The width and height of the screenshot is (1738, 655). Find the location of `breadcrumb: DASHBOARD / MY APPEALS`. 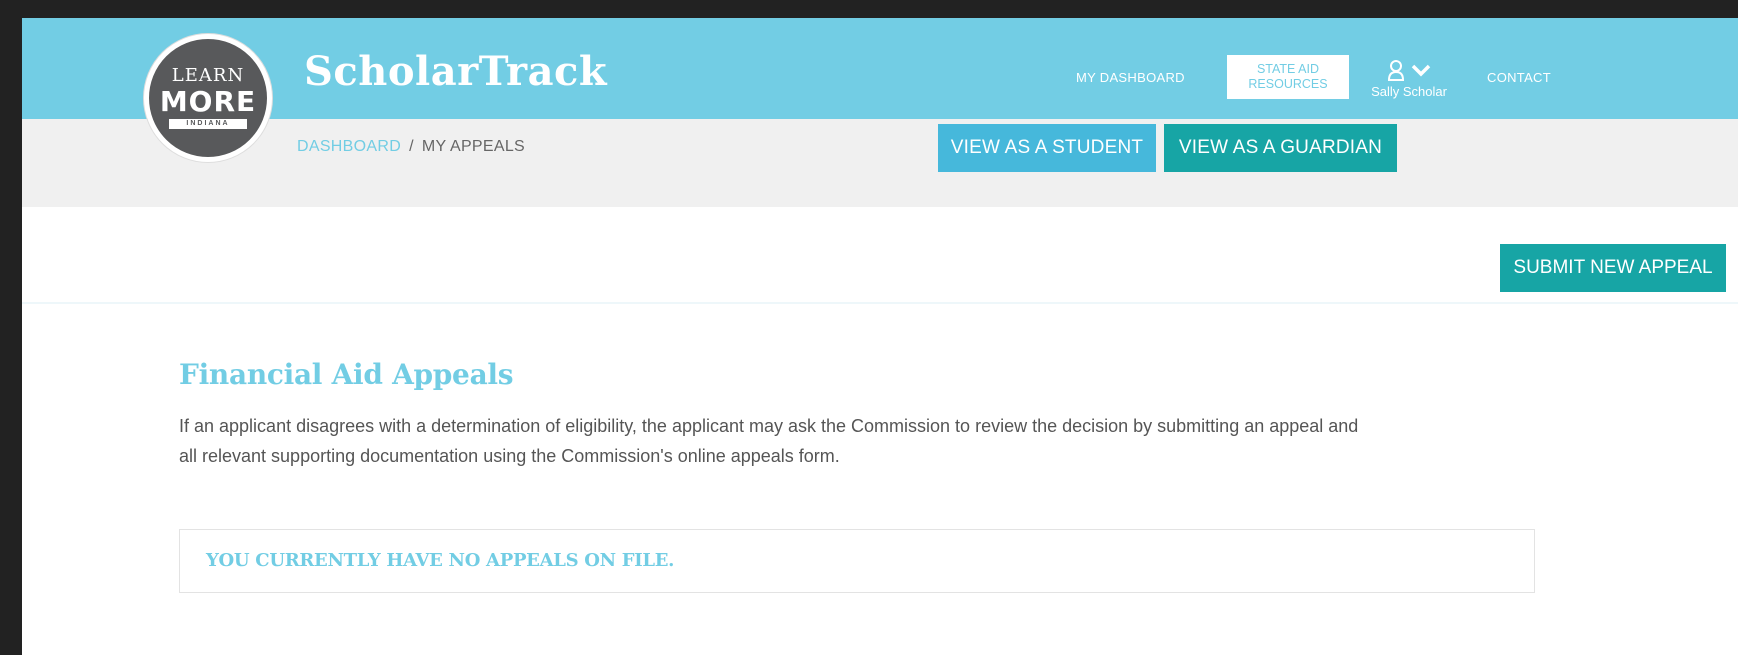

breadcrumb: DASHBOARD / MY APPEALS is located at coordinates (411, 147).